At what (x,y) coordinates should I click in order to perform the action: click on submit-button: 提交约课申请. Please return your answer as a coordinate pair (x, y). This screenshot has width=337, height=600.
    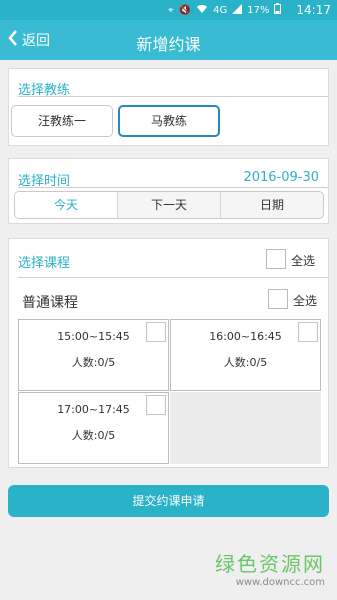
    Looking at the image, I should click on (168, 501).